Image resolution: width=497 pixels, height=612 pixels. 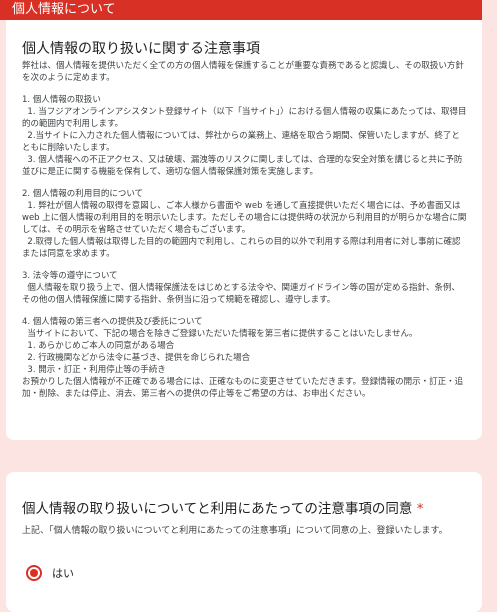 I want to click on required-mark: *, so click(x=420, y=509).